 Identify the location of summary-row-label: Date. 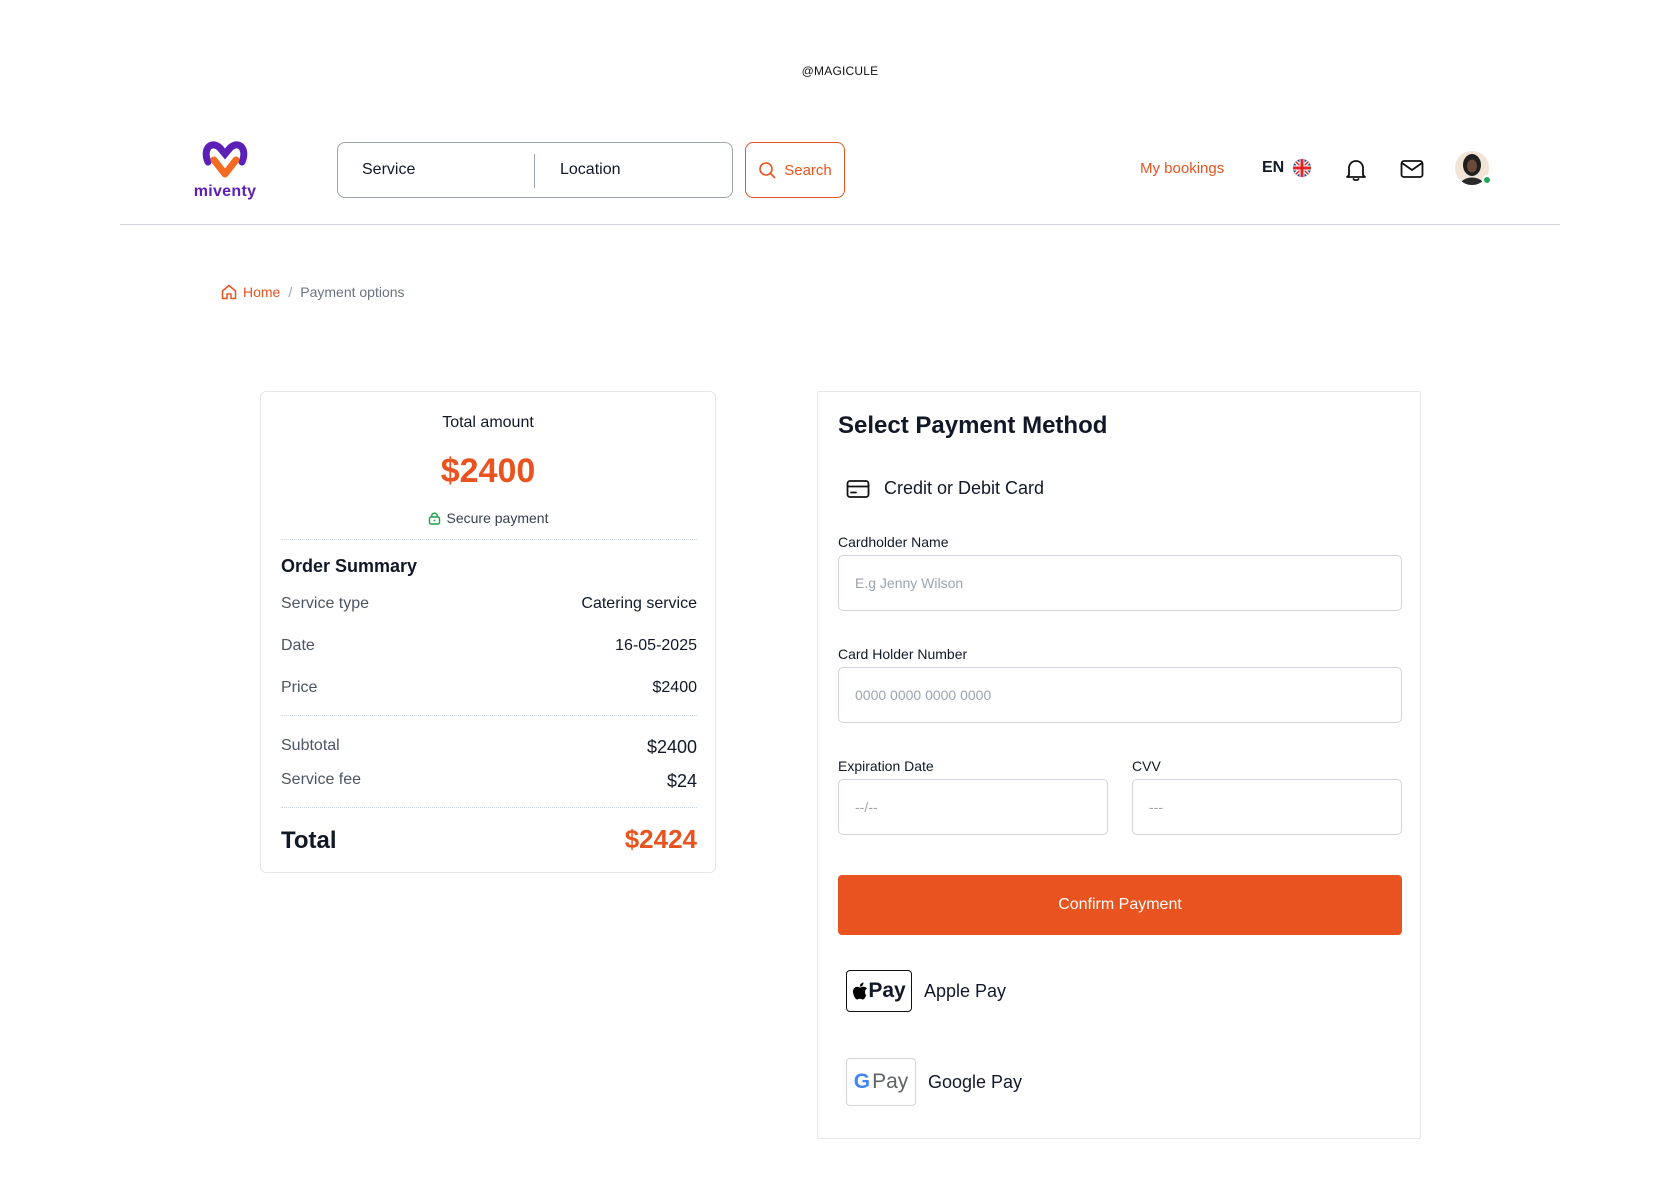
(298, 645).